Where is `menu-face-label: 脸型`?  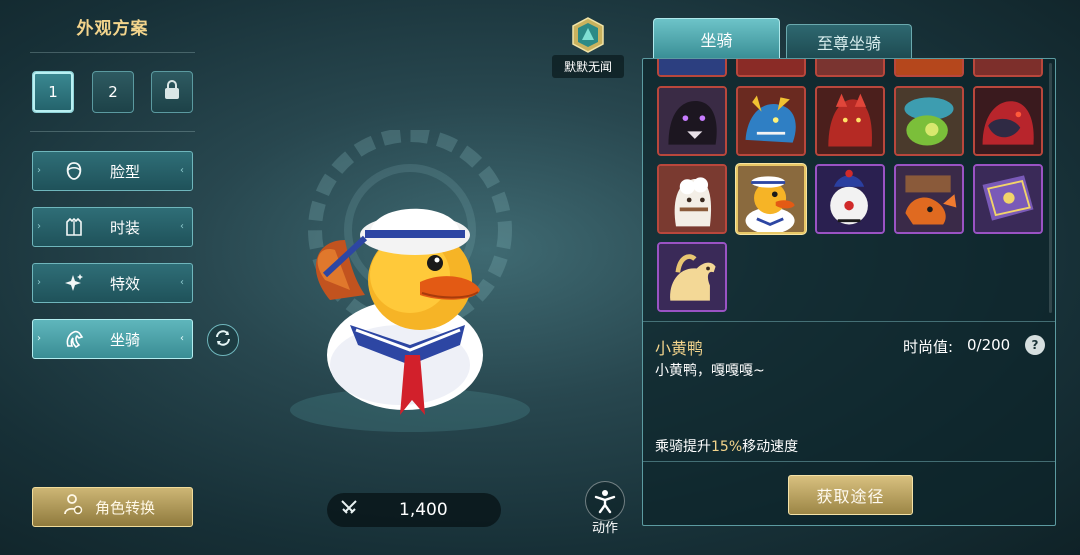 menu-face-label: 脸型 is located at coordinates (125, 171).